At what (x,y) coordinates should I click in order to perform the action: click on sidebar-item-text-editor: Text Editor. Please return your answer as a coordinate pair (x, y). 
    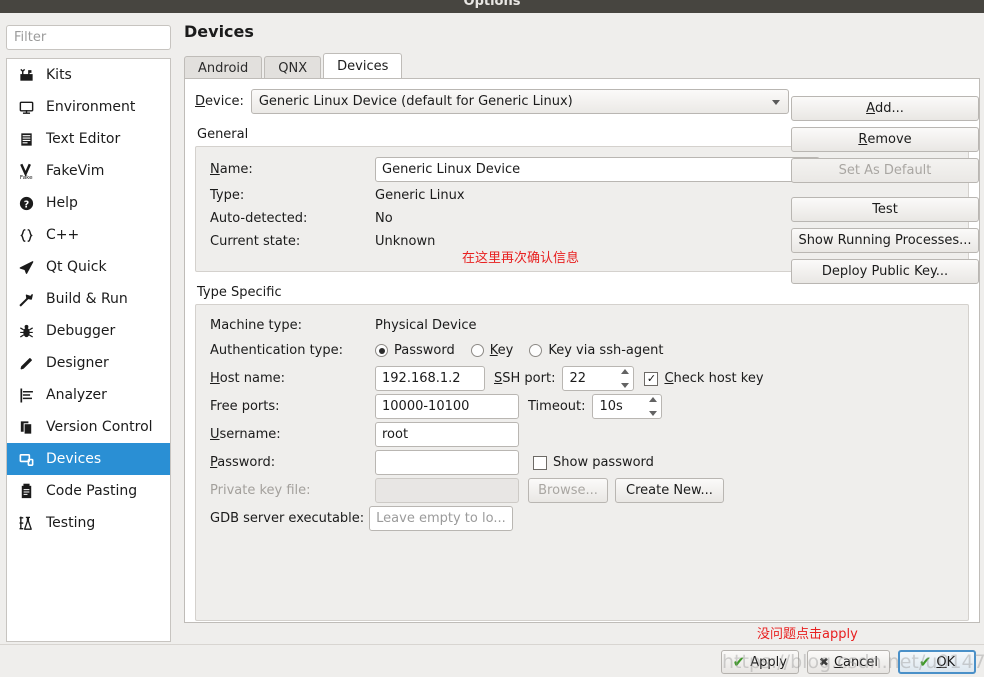
    Looking at the image, I should click on (88, 139).